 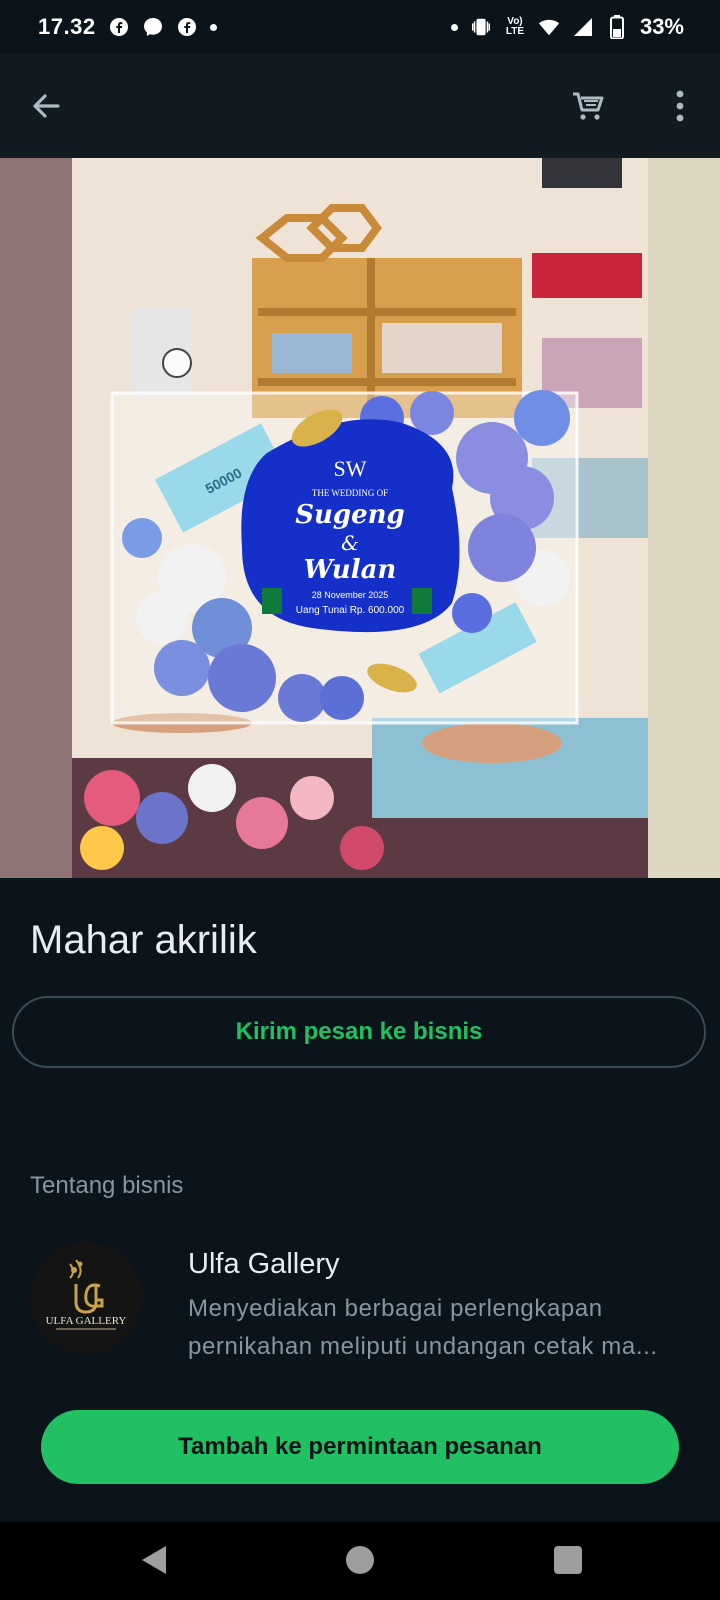 What do you see at coordinates (350, 543) in the screenshot?
I see `amp-text: &` at bounding box center [350, 543].